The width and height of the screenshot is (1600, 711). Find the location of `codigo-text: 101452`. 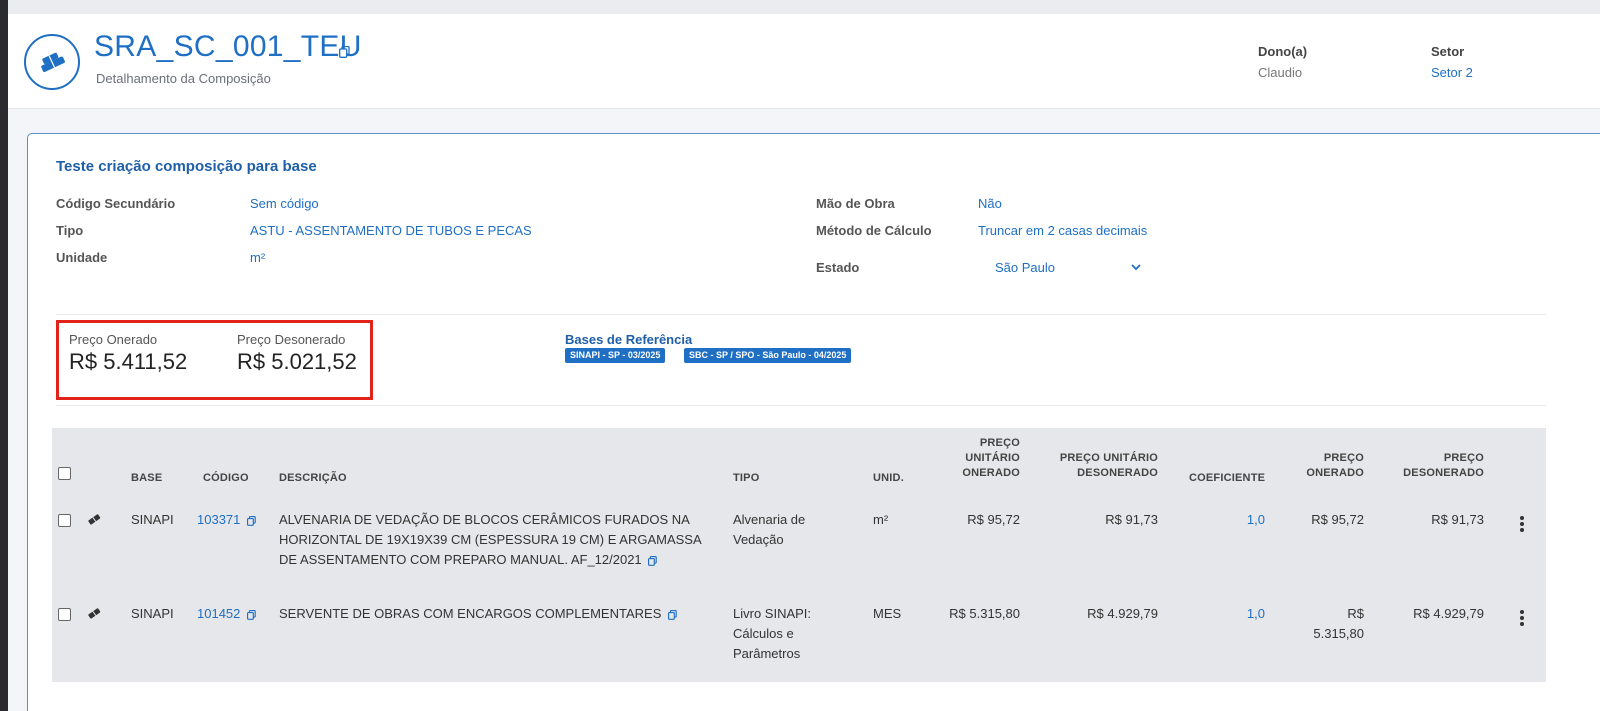

codigo-text: 101452 is located at coordinates (219, 613).